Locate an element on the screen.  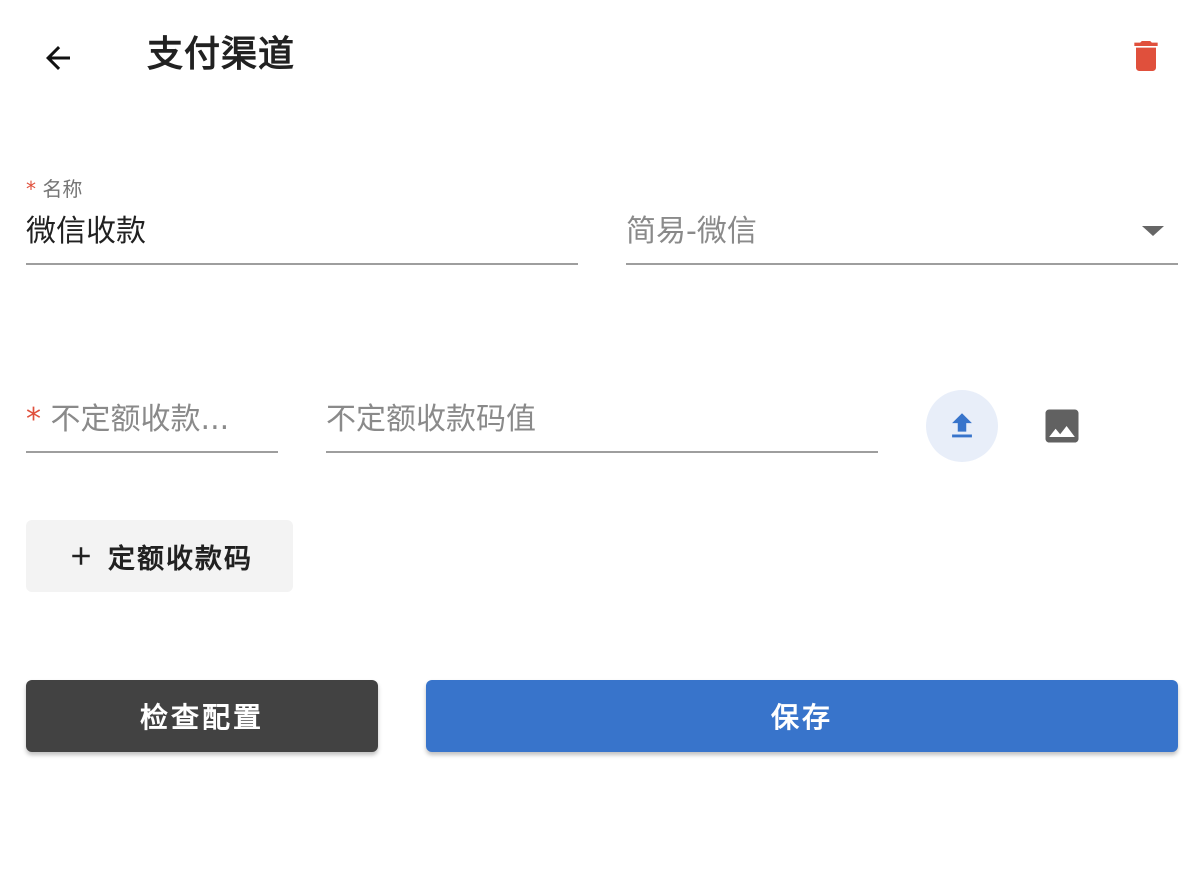
page-title: 支付渠道 is located at coordinates (221, 54).